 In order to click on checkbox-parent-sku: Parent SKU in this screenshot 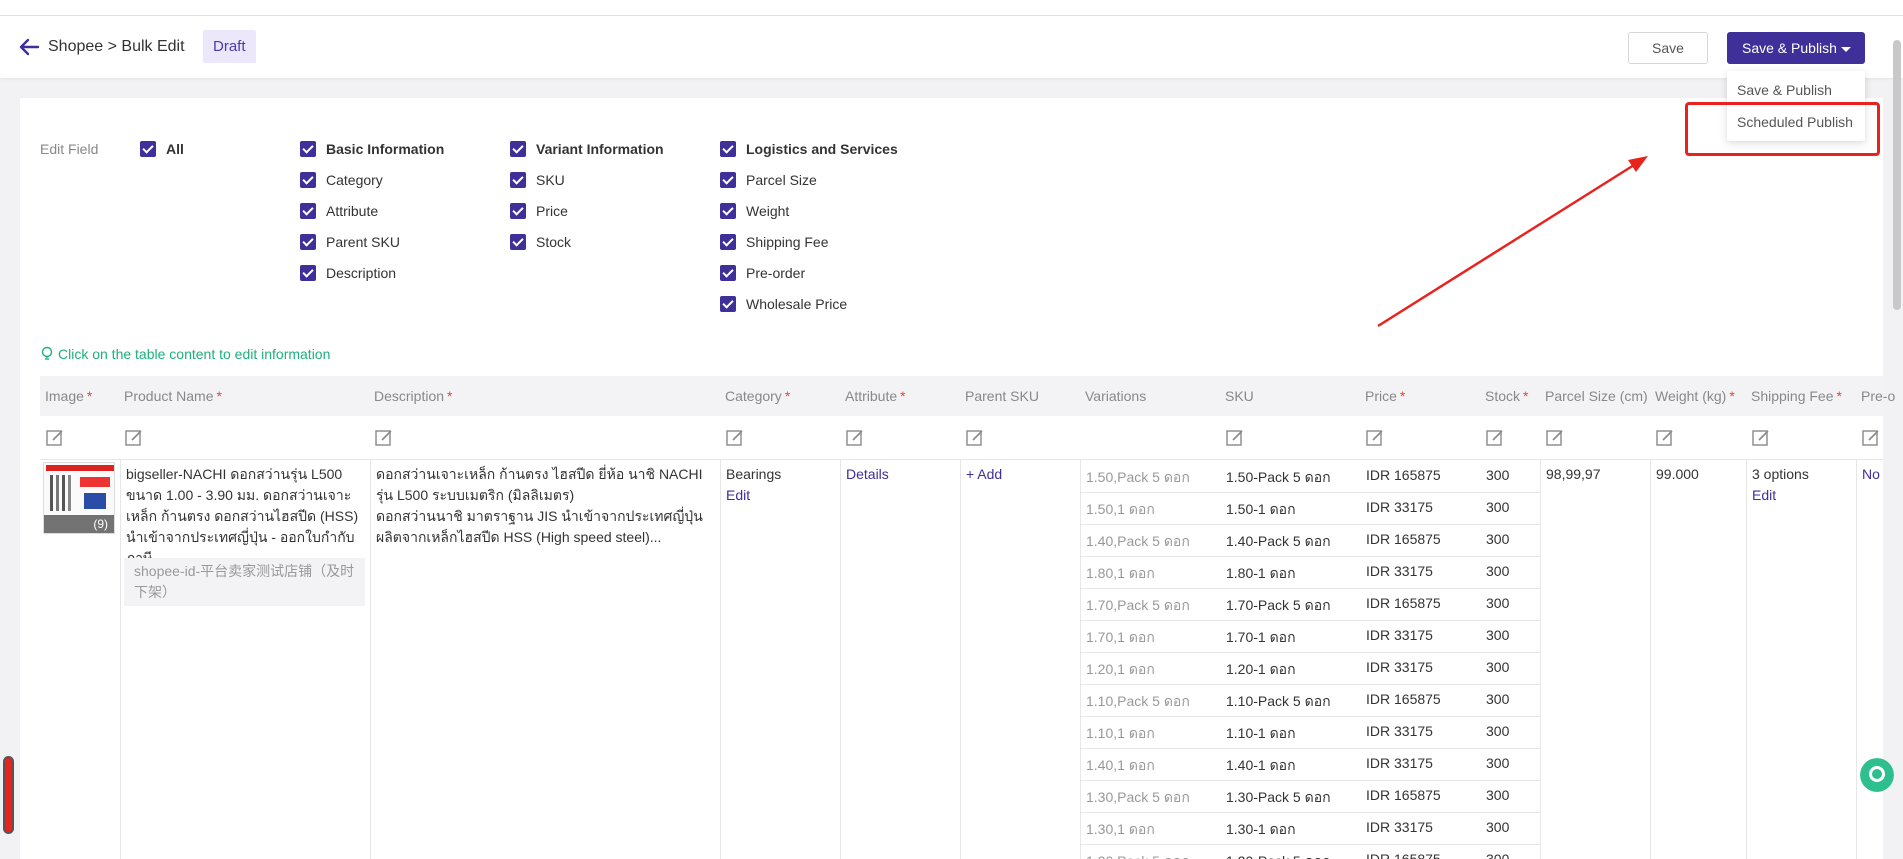, I will do `click(350, 242)`.